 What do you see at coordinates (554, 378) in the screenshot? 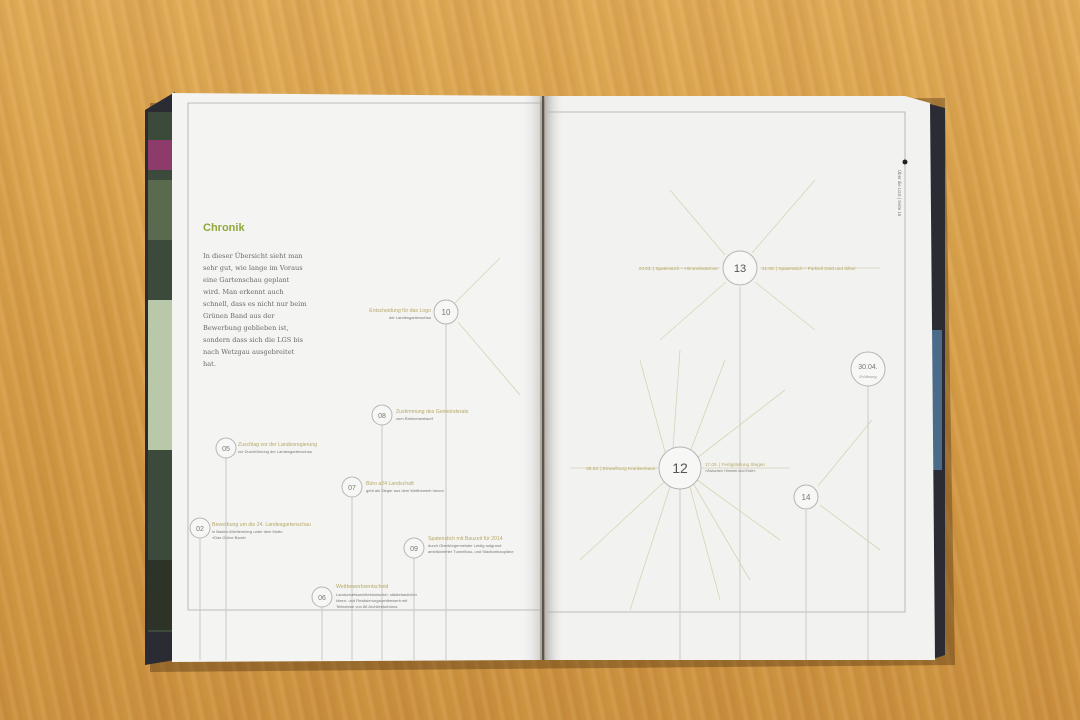
I see `gutter-shade-right` at bounding box center [554, 378].